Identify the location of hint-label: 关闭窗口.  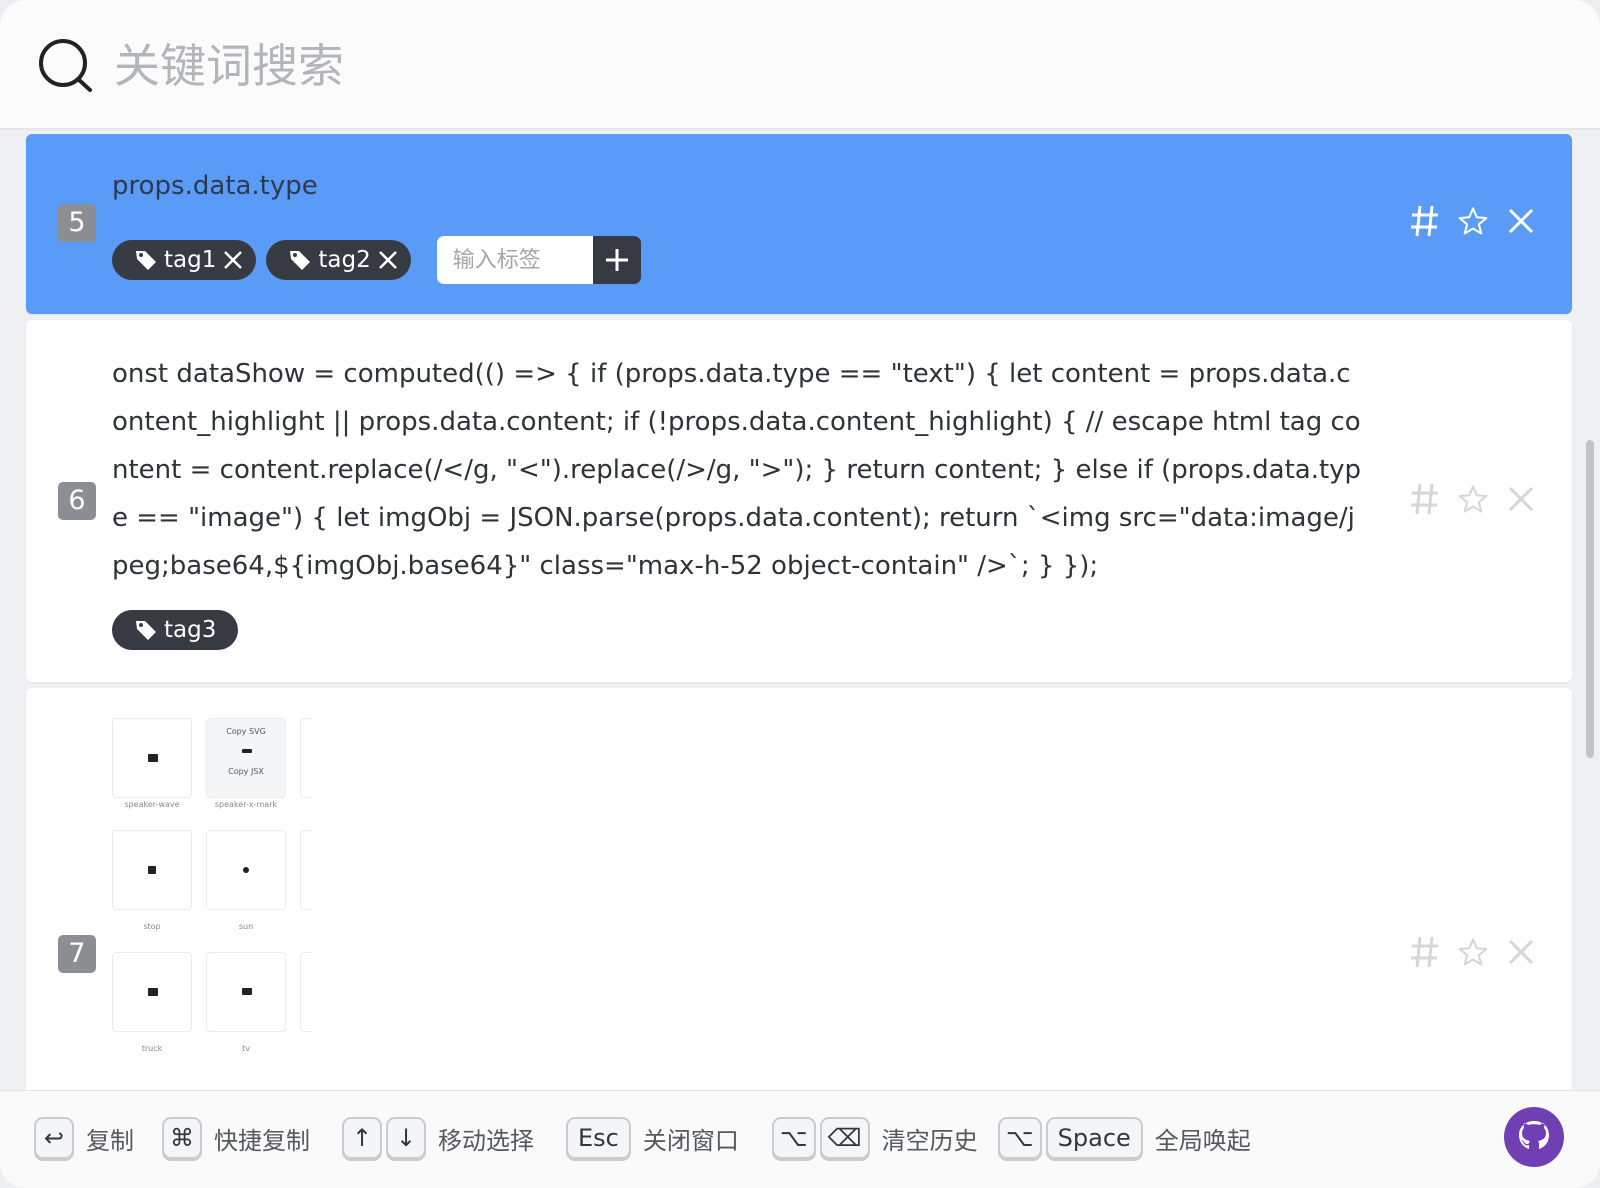
(690, 1140).